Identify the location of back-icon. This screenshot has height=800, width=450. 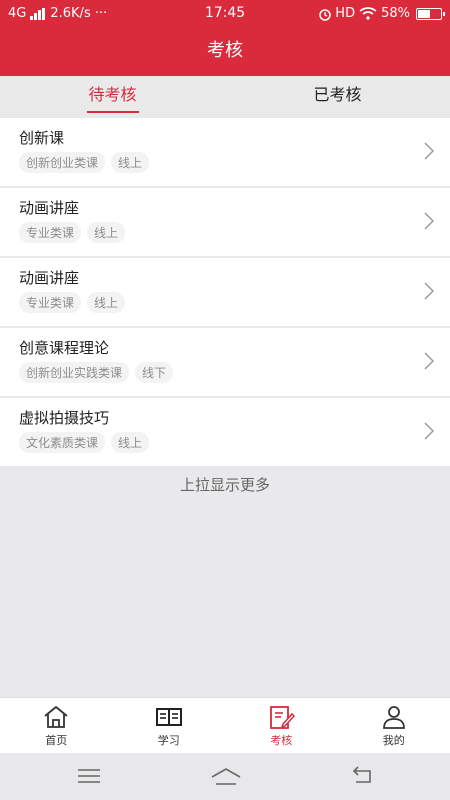
(363, 776).